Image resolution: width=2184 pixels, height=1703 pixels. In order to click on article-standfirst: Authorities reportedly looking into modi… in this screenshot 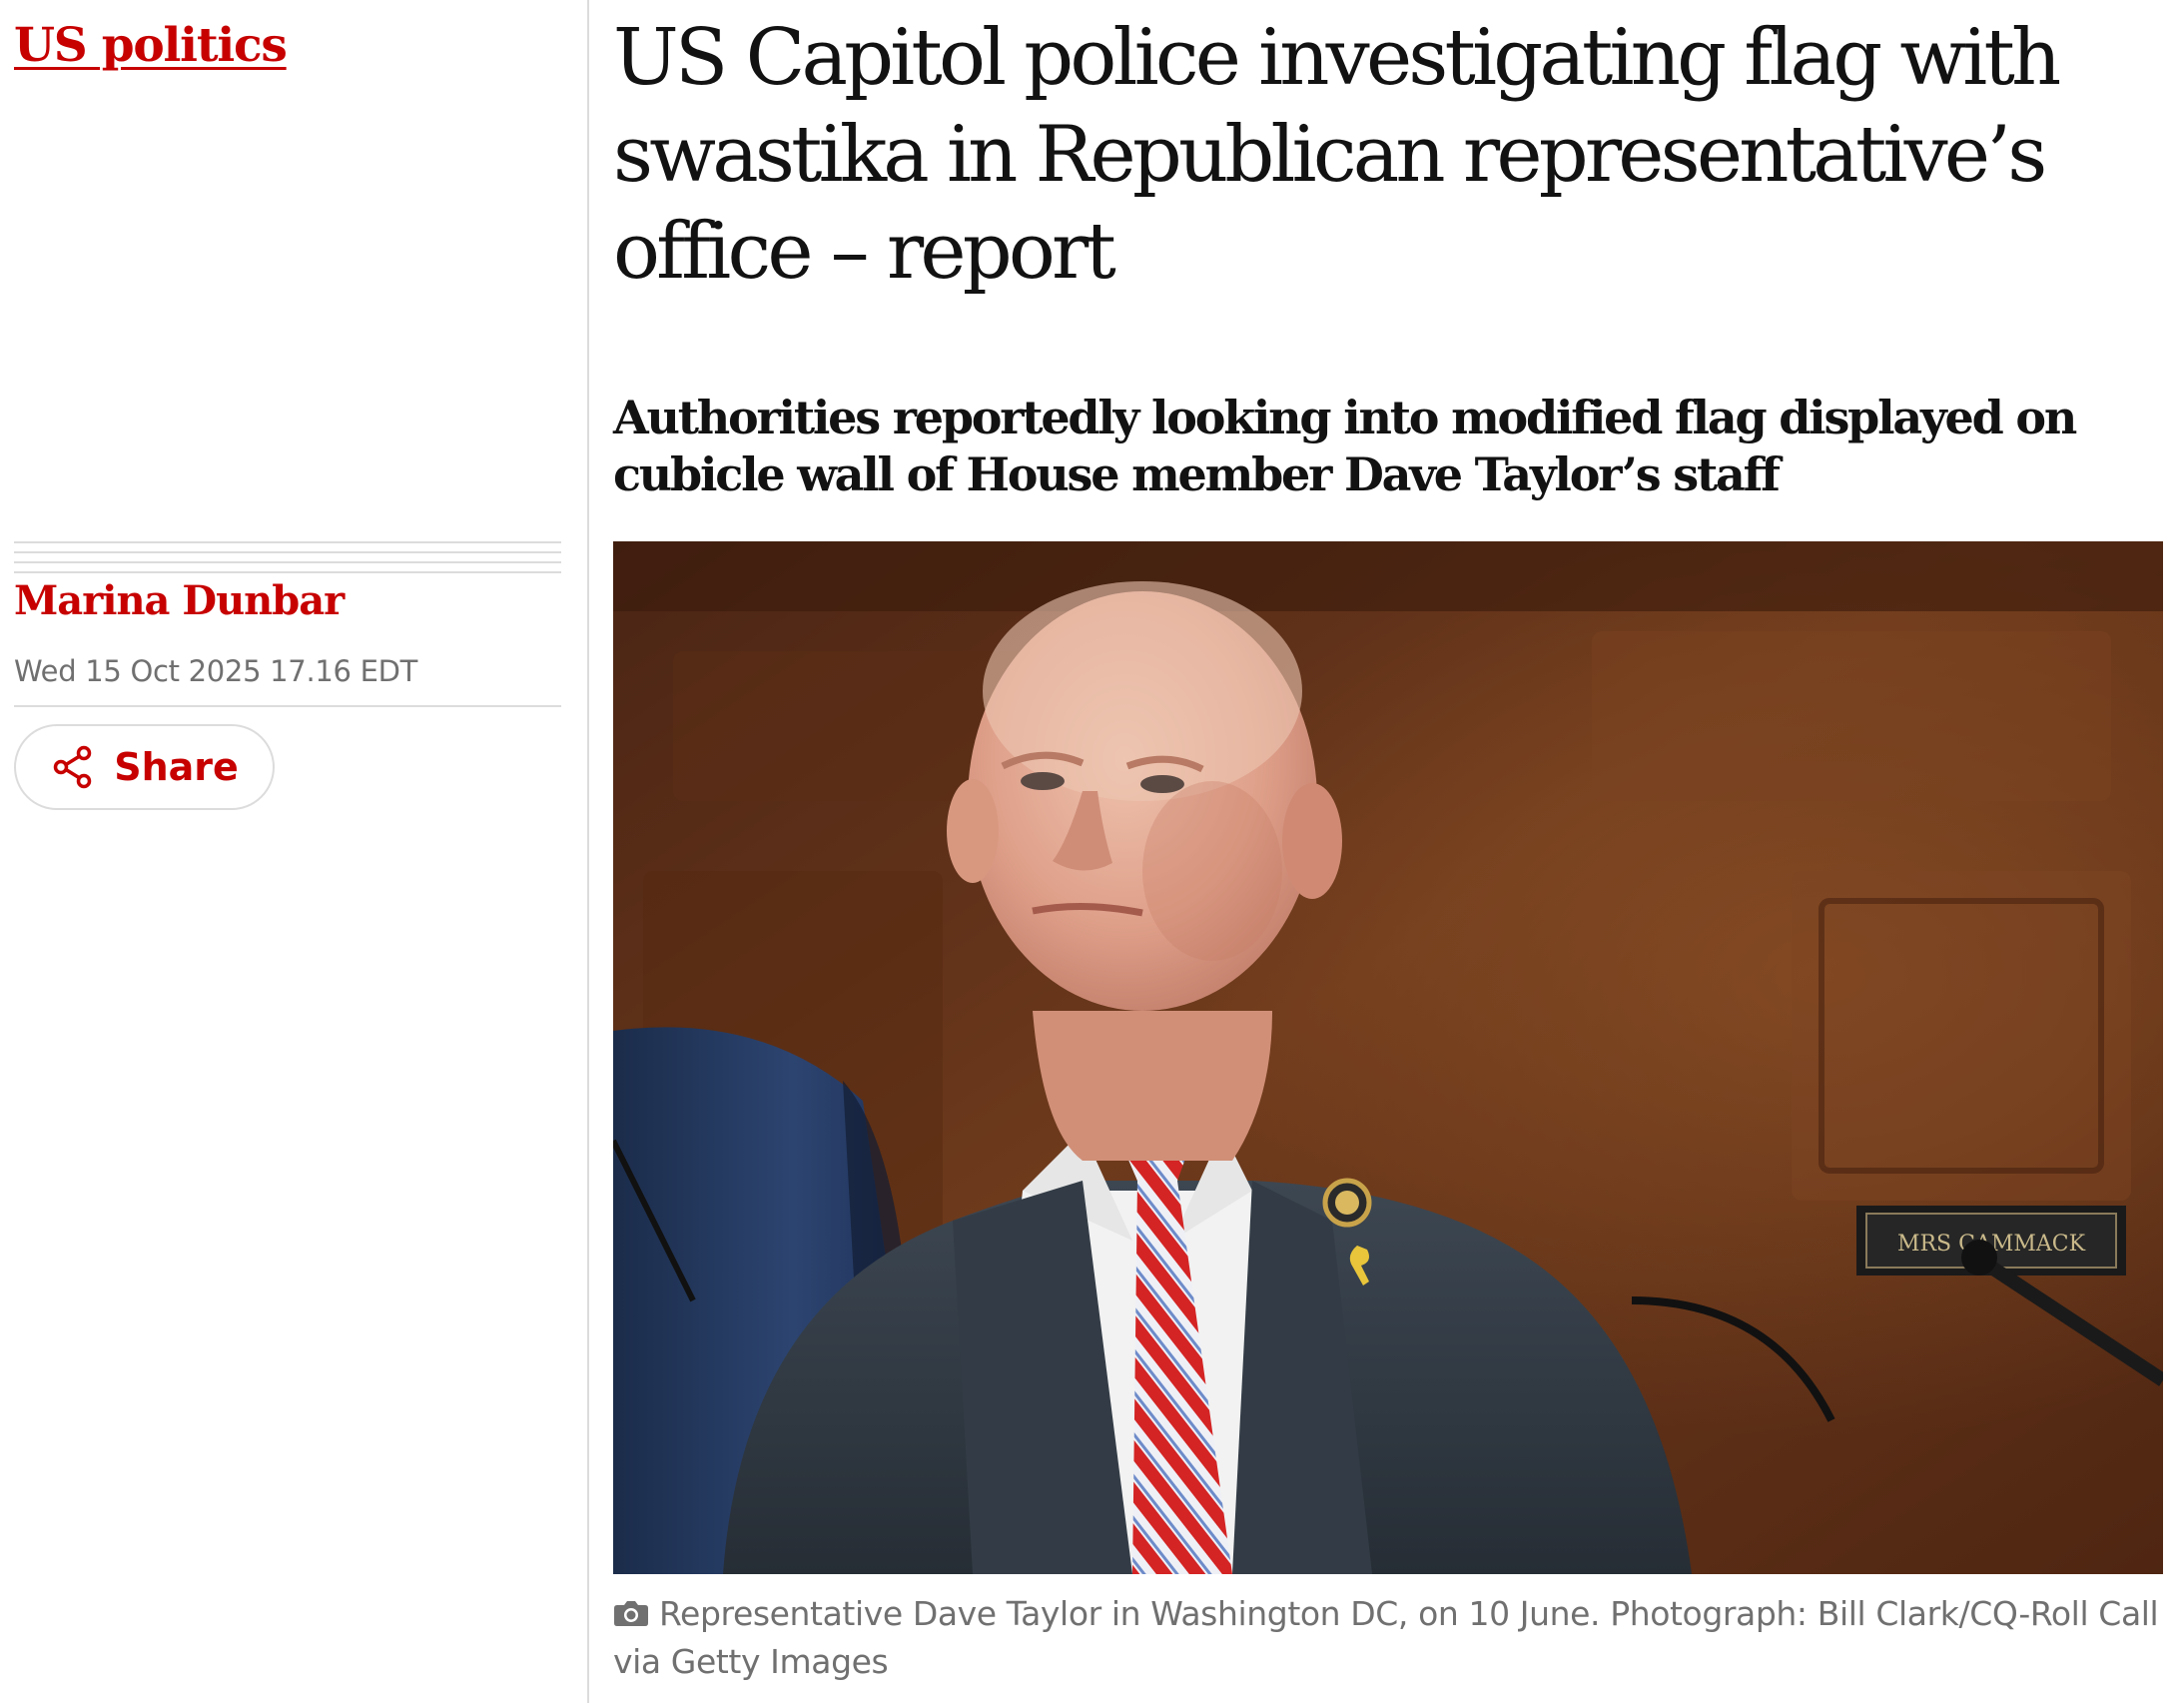, I will do `click(1345, 446)`.